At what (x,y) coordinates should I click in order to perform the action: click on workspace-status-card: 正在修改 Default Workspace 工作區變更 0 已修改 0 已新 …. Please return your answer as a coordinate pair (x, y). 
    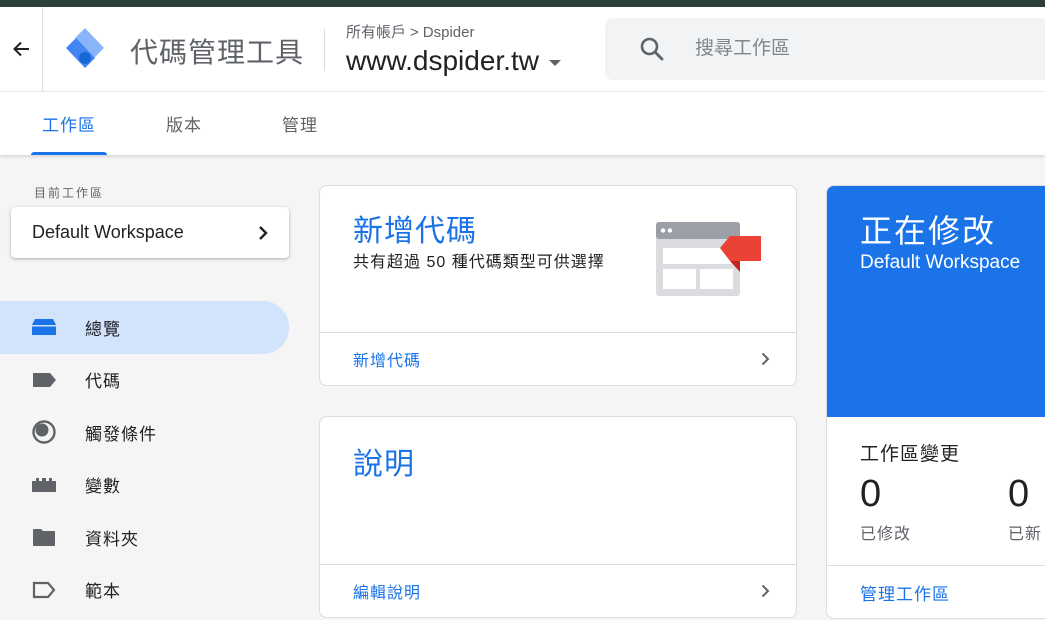
    Looking at the image, I should click on (935, 402).